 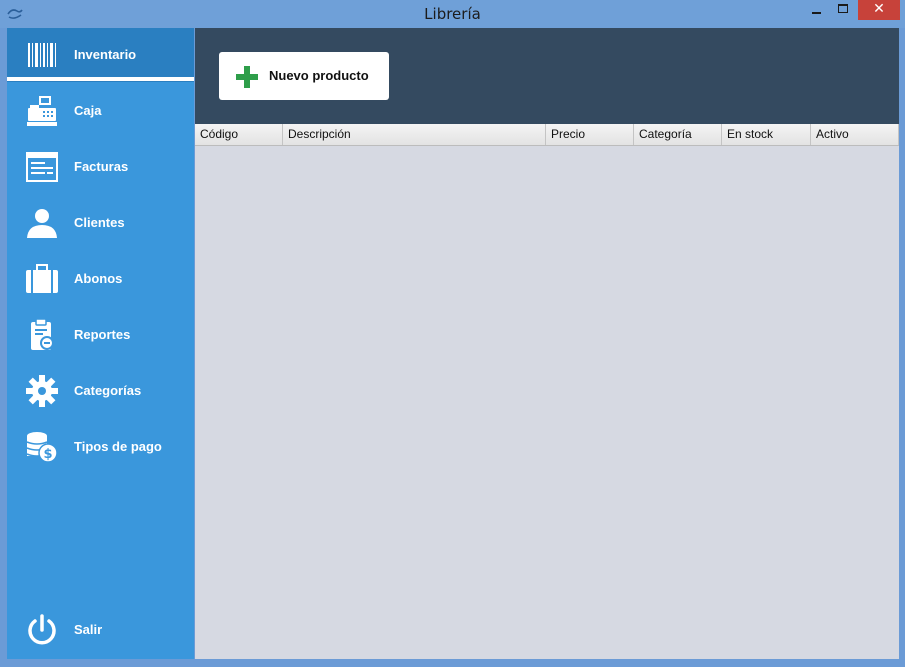 I want to click on column-header-precio: Precio, so click(x=590, y=134).